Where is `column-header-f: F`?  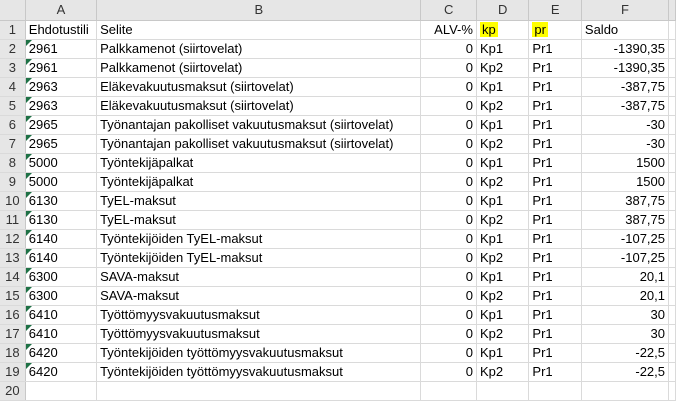 column-header-f: F is located at coordinates (625, 10).